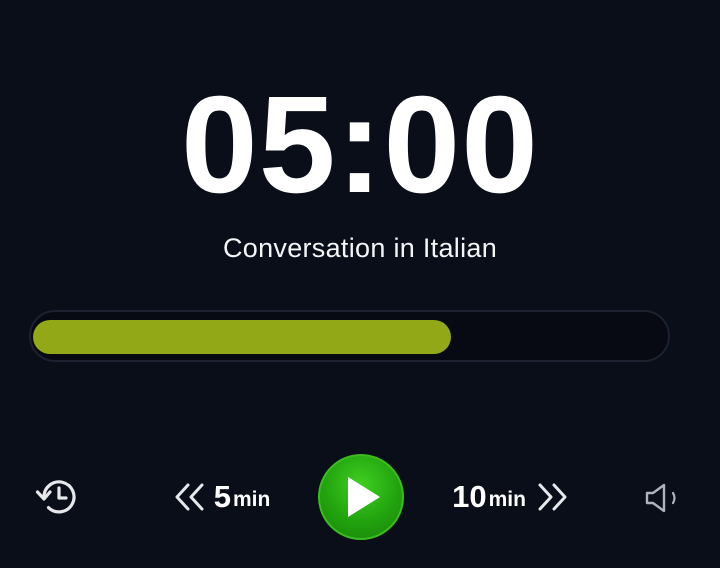  I want to click on play-button, so click(361, 497).